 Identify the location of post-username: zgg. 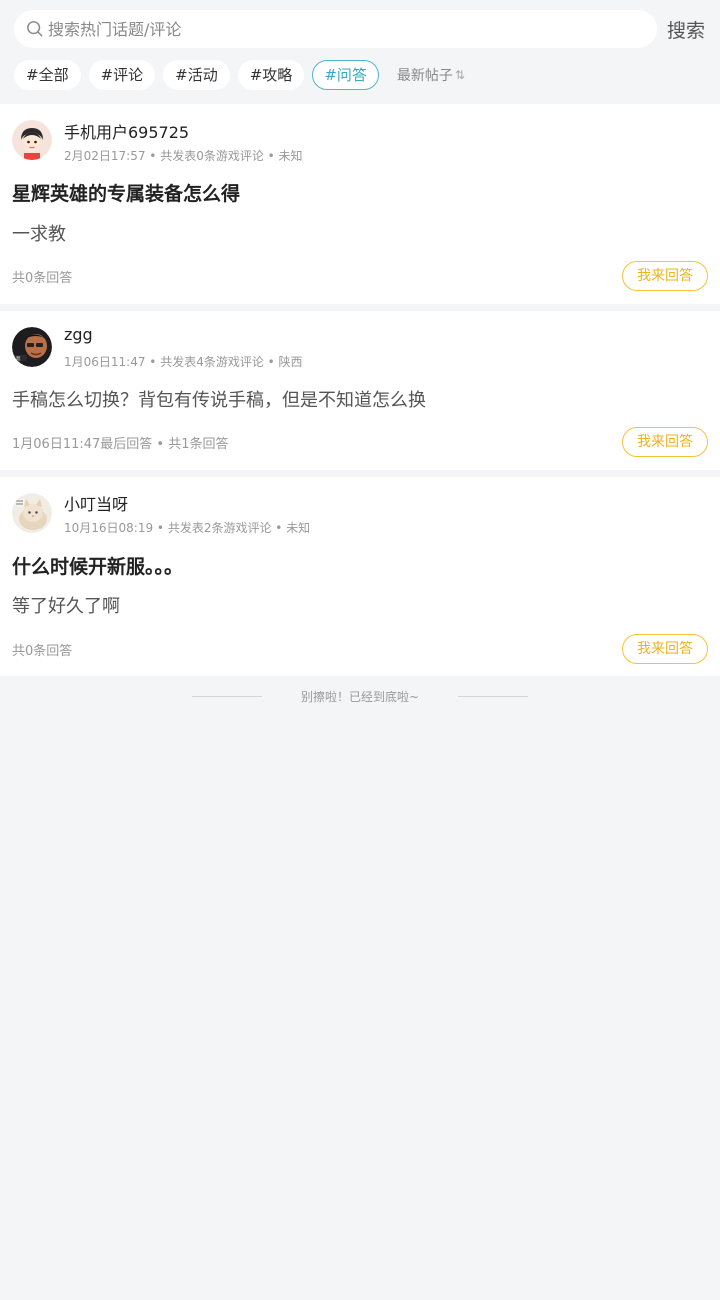
(78, 334).